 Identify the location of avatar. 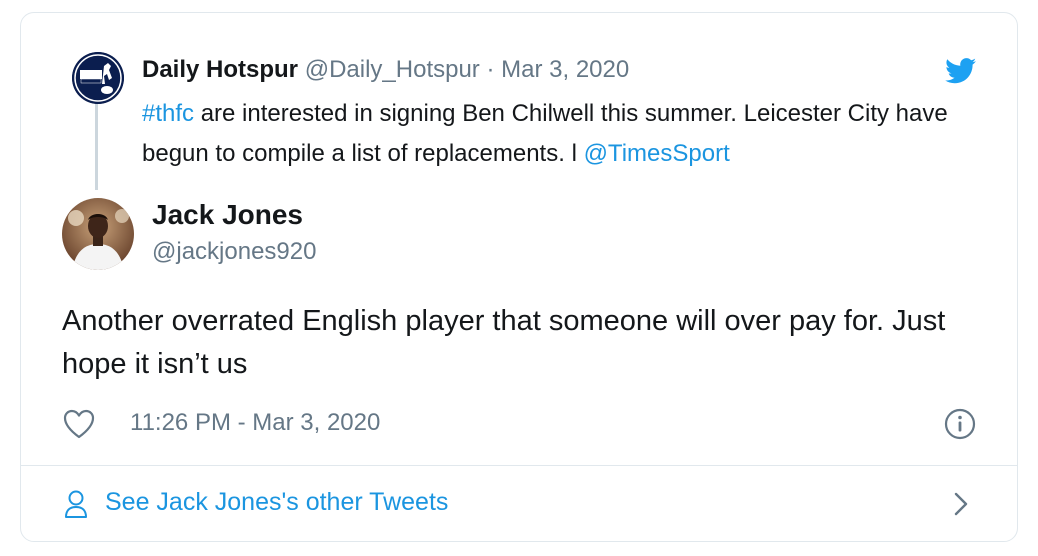
(98, 234).